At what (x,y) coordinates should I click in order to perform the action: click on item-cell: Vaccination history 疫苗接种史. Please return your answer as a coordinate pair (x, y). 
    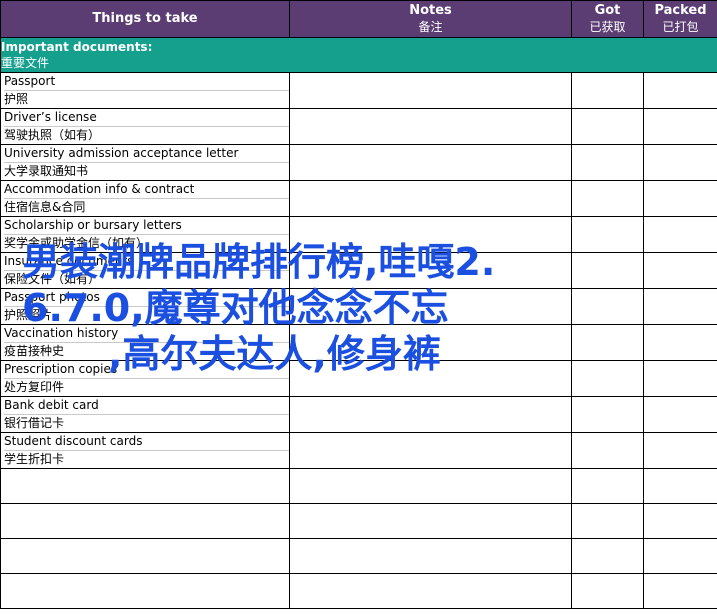
    Looking at the image, I should click on (145, 342).